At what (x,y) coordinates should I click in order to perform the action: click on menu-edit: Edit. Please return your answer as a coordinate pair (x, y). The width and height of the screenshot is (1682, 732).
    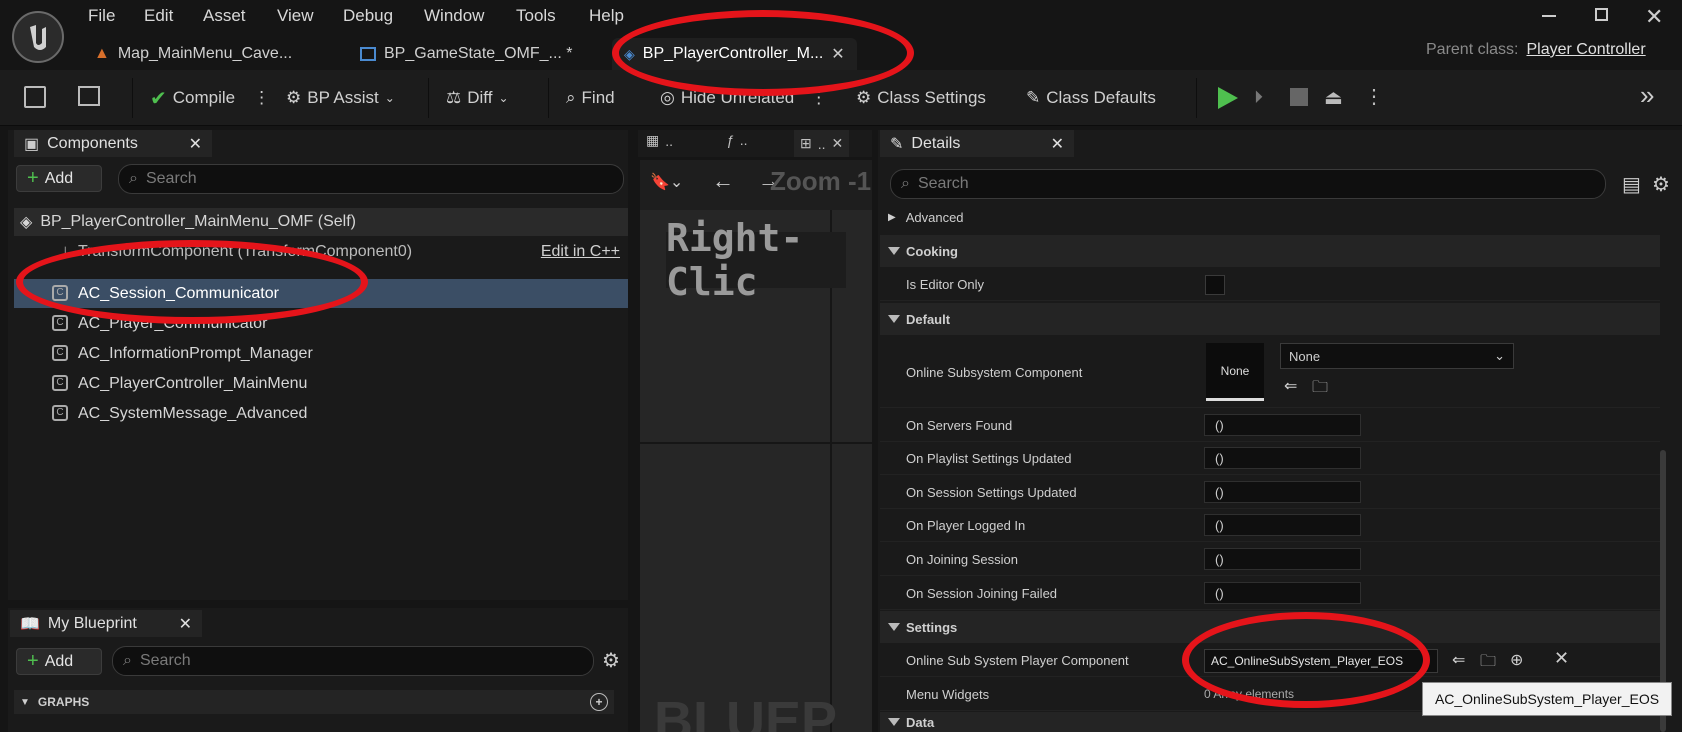
    Looking at the image, I should click on (158, 16).